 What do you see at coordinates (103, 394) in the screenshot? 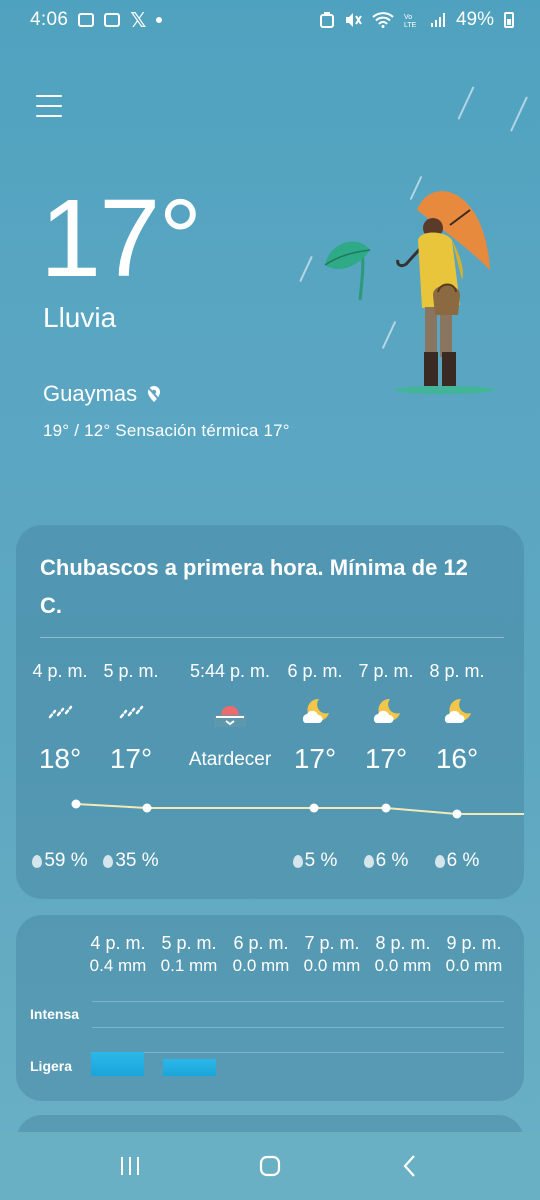
I see `location: Guaymas` at bounding box center [103, 394].